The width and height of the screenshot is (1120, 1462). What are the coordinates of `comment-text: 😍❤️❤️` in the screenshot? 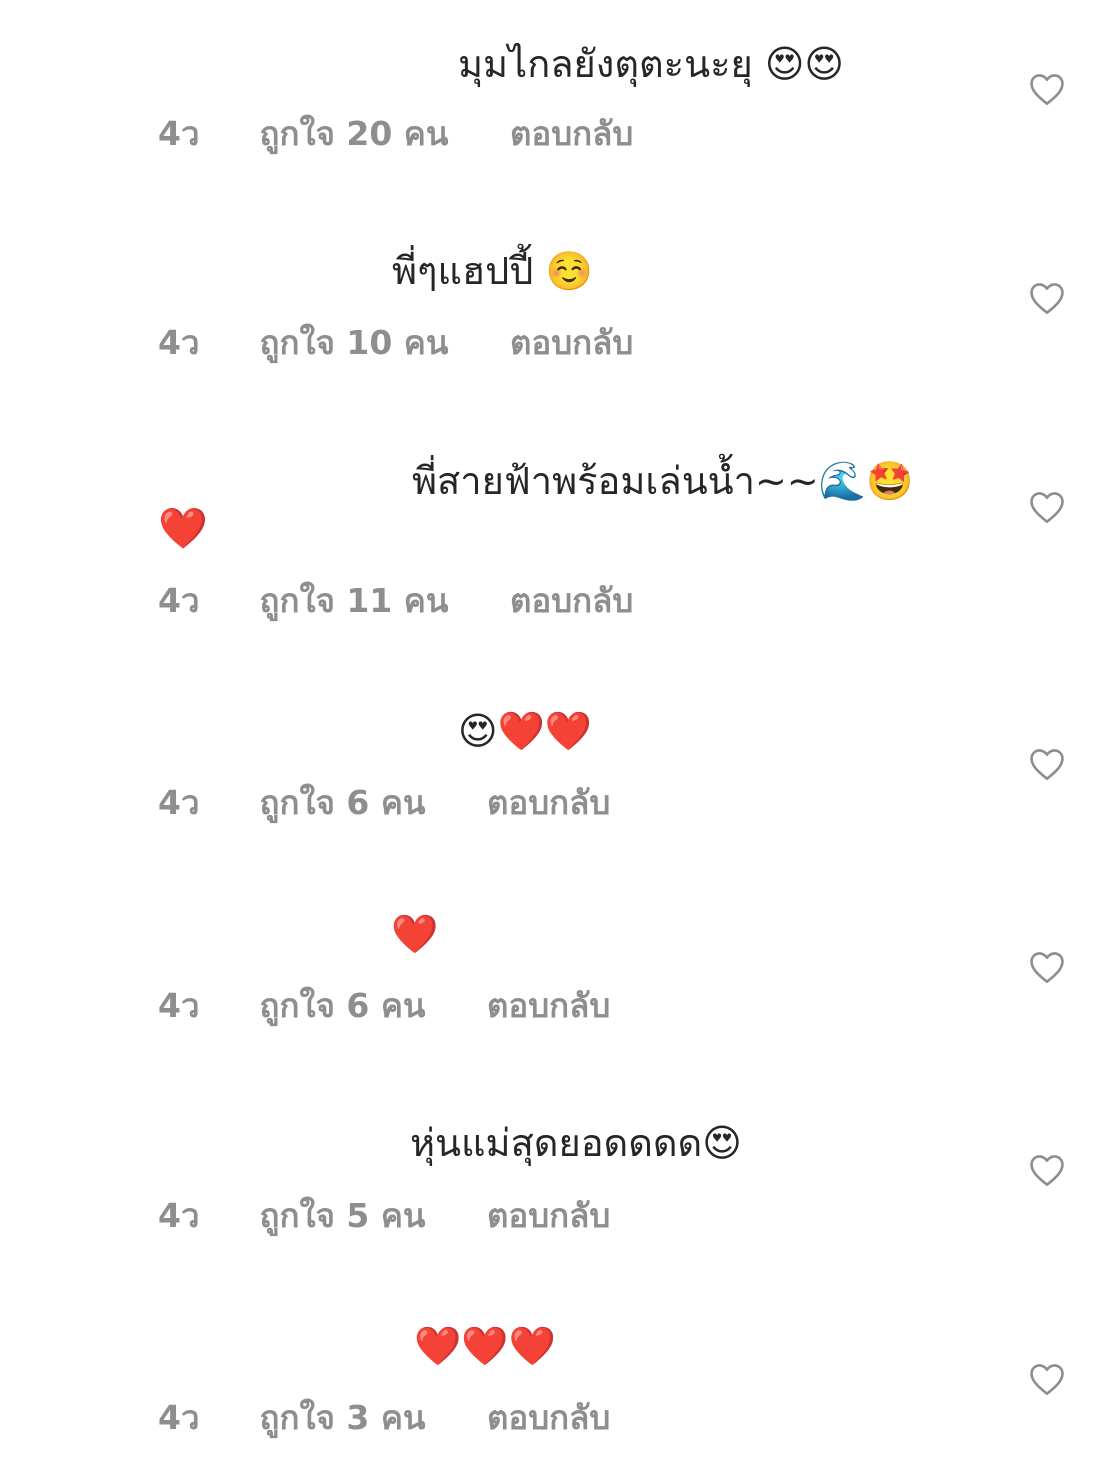 It's located at (525, 731).